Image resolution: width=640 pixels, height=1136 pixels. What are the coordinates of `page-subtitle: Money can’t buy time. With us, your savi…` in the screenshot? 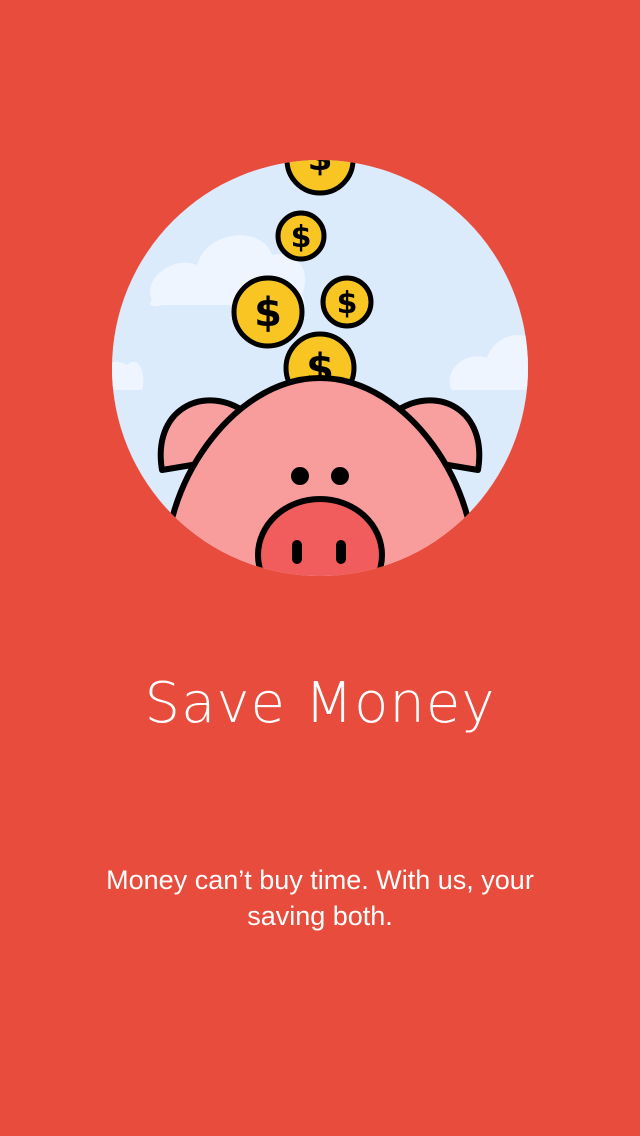 It's located at (320, 898).